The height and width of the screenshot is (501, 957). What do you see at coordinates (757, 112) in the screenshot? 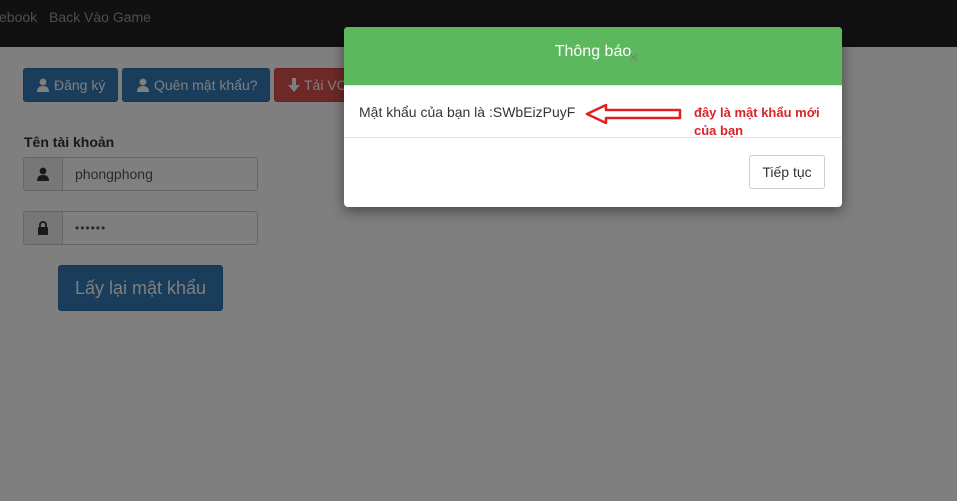
I see `annotation-line-1: đây là mật khẩu mới` at bounding box center [757, 112].